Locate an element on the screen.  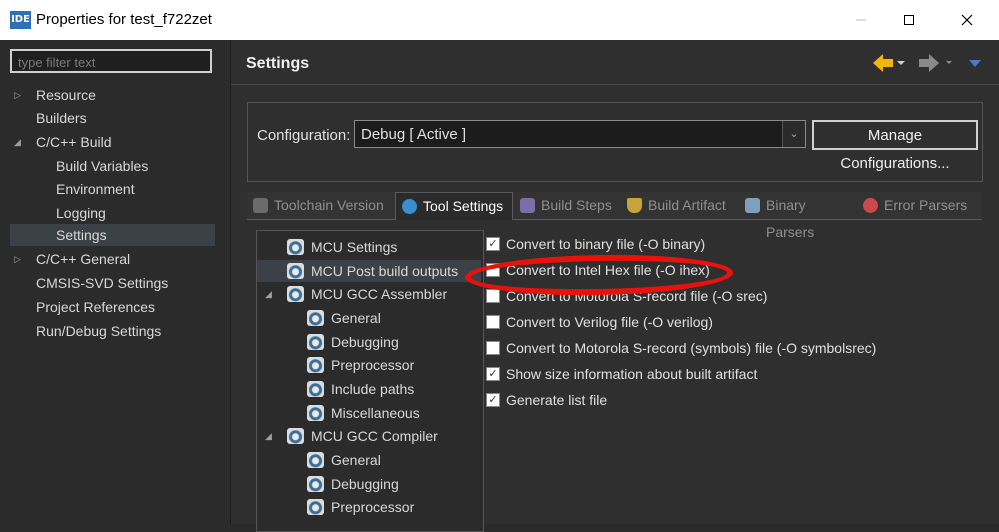
option-generate-list: ✓ Generate list file is located at coordinates (716, 400).